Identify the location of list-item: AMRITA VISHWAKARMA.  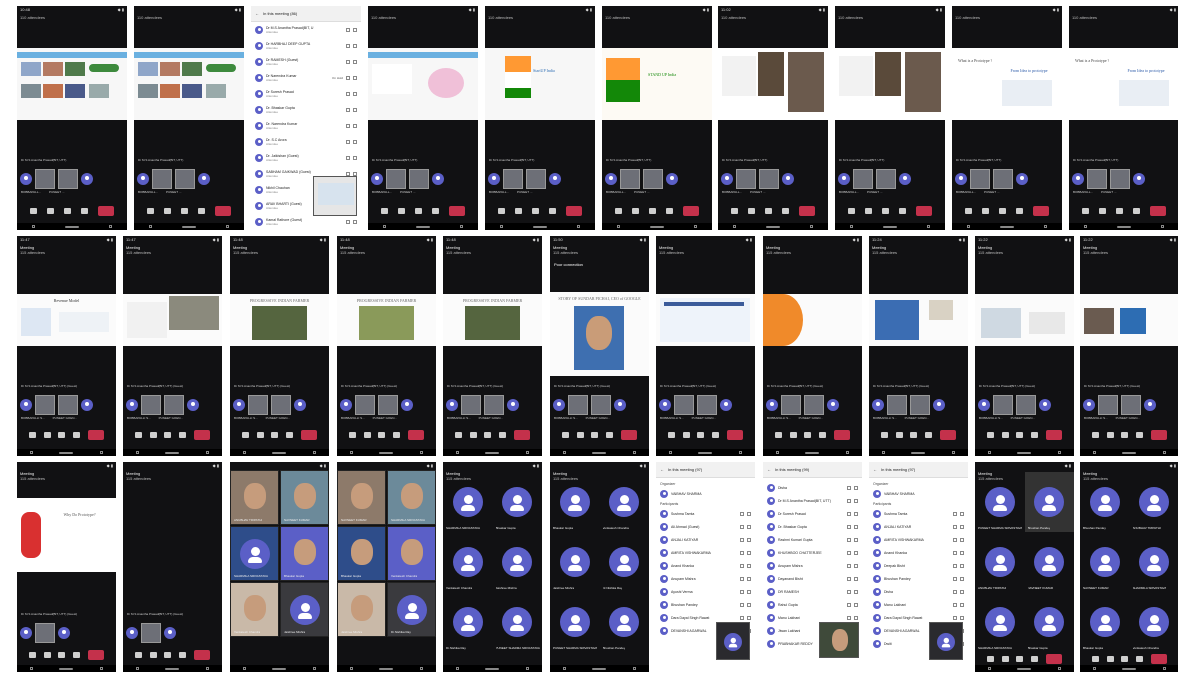
(705, 553).